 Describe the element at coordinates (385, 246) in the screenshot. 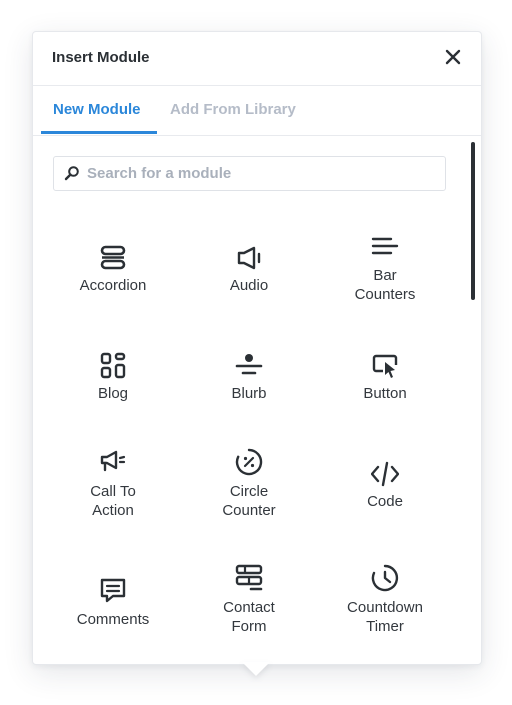

I see `bar-counters-icon` at that location.